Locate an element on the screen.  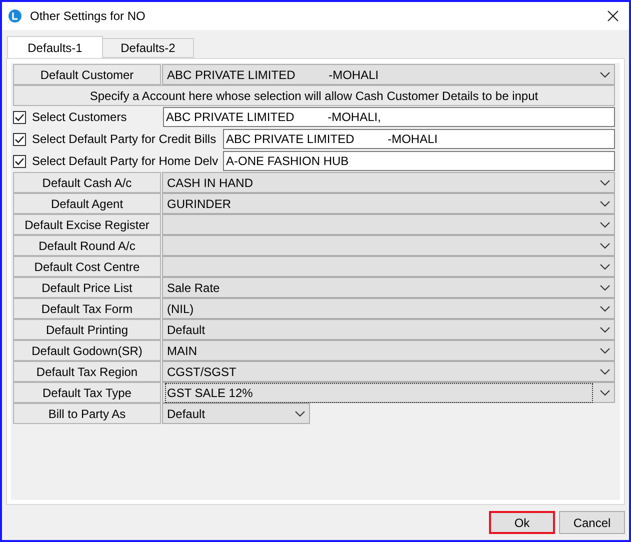
dropdown-field: ABC PRIVATE LIMITED -MOHALI is located at coordinates (388, 74).